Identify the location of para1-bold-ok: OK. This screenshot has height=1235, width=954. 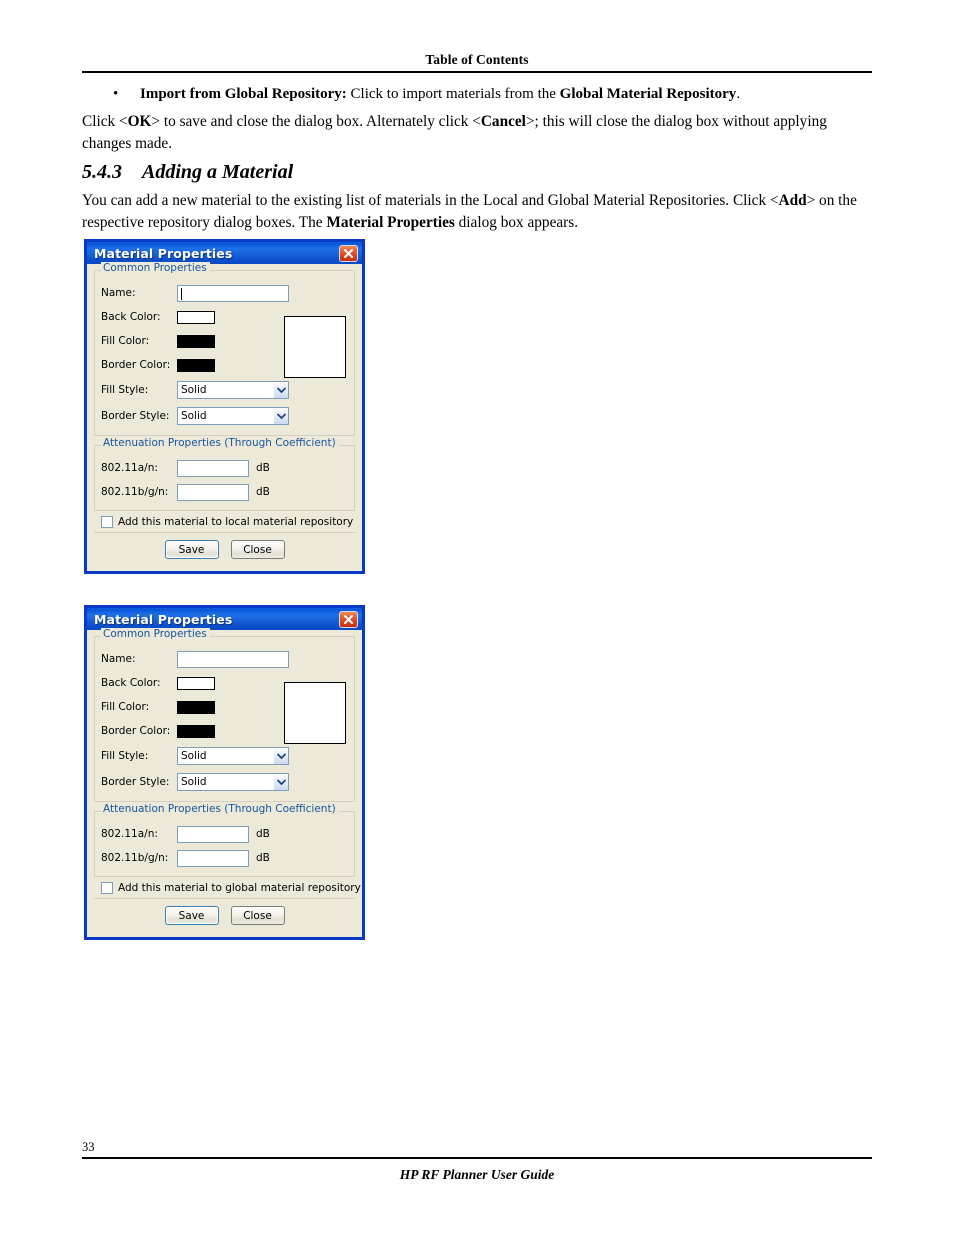
(139, 121).